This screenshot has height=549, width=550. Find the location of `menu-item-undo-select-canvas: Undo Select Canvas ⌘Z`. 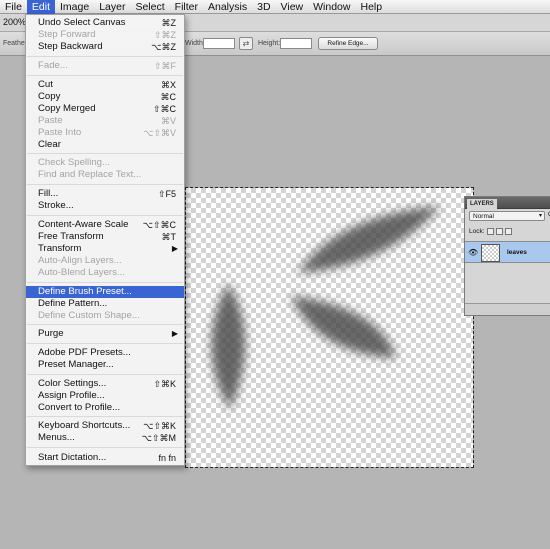

menu-item-undo-select-canvas: Undo Select Canvas ⌘Z is located at coordinates (105, 23).